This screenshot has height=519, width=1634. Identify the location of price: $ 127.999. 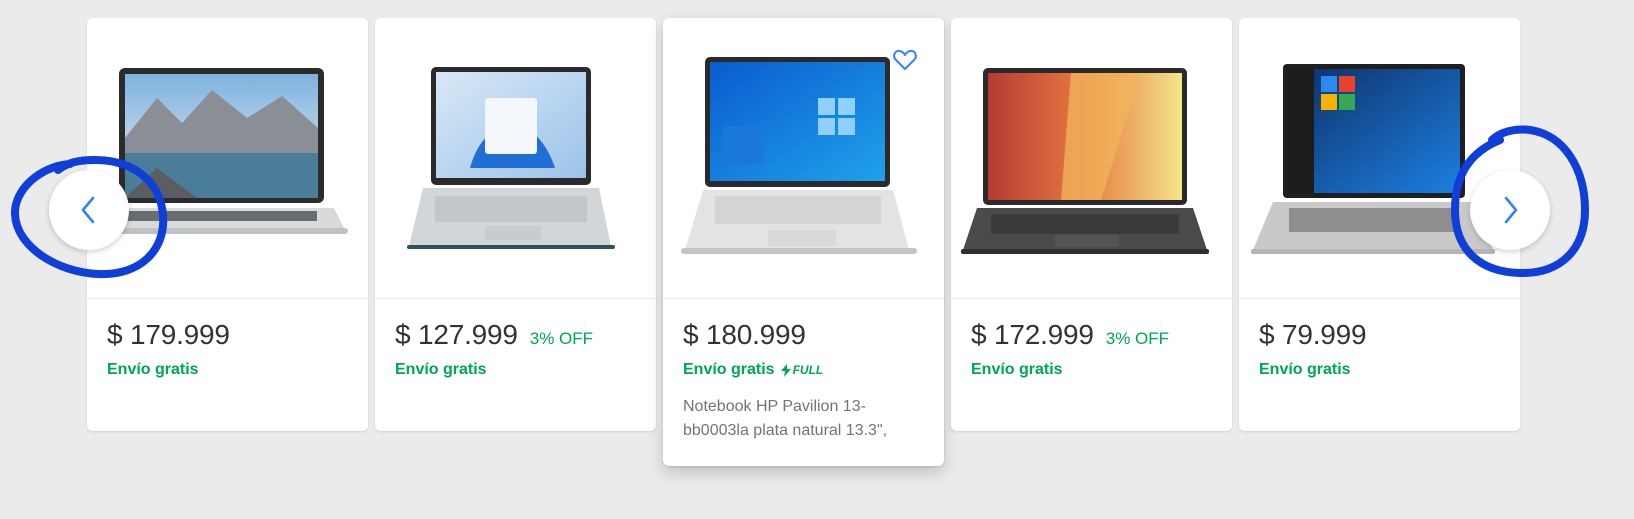
(456, 334).